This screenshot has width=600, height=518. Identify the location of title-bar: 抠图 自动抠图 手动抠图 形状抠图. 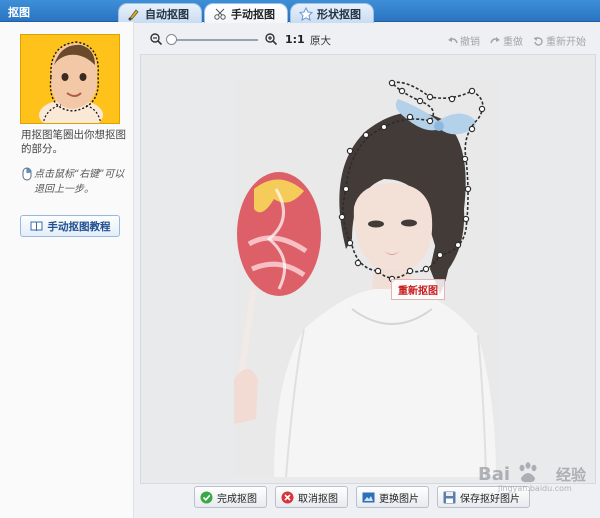
(300, 11).